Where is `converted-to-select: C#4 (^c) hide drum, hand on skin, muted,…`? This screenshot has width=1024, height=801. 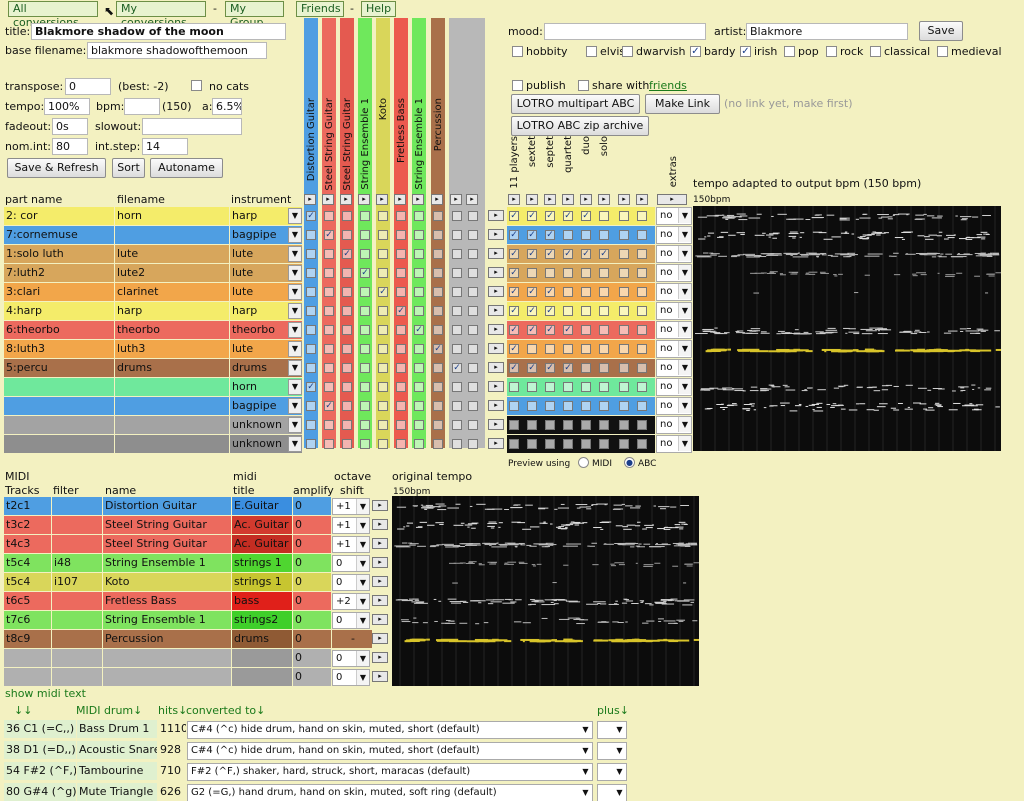 converted-to-select: C#4 (^c) hide drum, hand on skin, muted,… is located at coordinates (390, 751).